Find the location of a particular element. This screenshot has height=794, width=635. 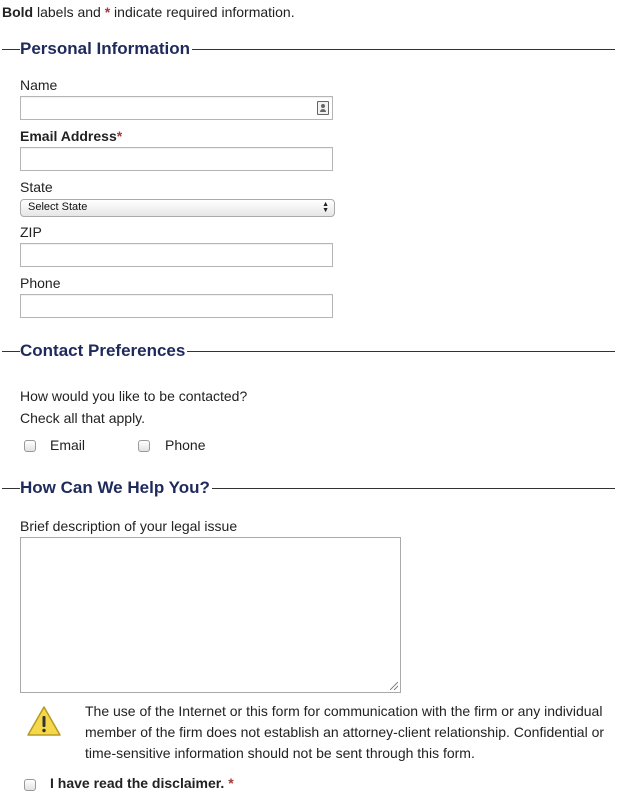

phone-option-label: Phone is located at coordinates (185, 445).